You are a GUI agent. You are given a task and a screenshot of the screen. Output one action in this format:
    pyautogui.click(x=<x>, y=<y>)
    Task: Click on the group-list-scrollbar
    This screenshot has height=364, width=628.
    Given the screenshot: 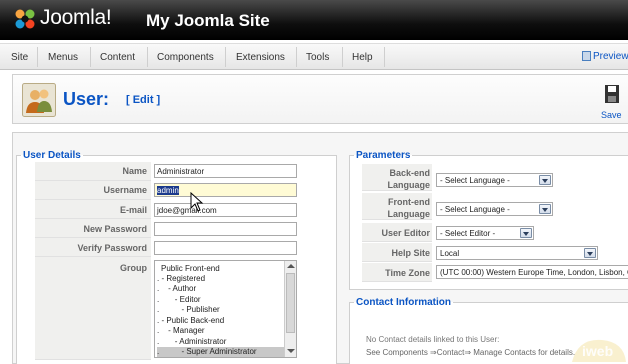 What is the action you would take?
    pyautogui.click(x=290, y=309)
    